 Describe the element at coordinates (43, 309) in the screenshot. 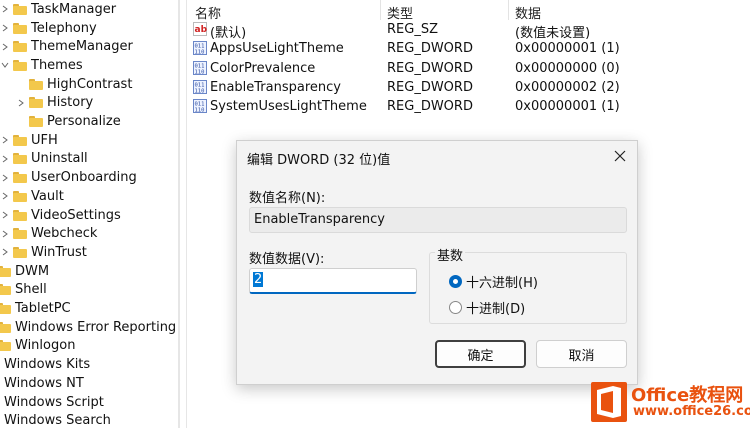

I see `tree-item-label: TabletPC` at that location.